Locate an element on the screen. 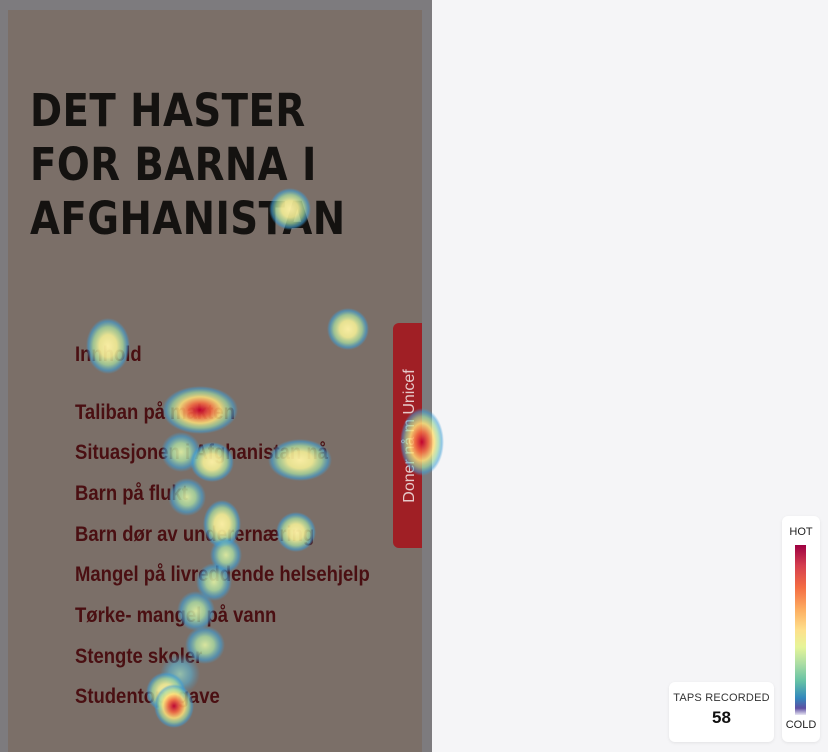 This screenshot has height=752, width=828. taps-recorded-count: 58 is located at coordinates (721, 717).